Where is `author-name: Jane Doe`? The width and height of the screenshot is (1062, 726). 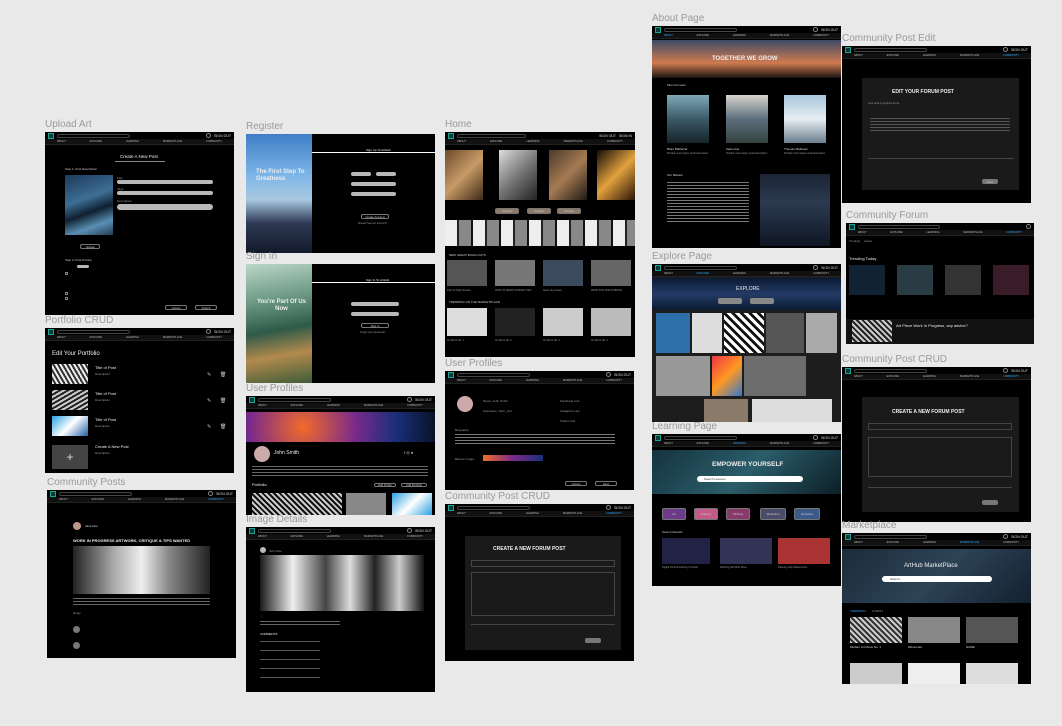 author-name: Jane Doe is located at coordinates (91, 526).